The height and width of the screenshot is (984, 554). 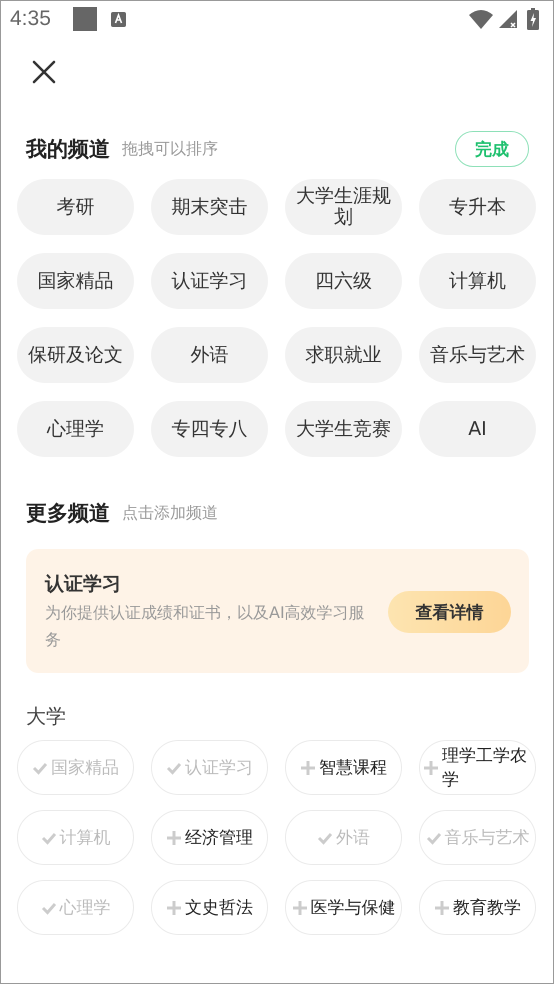 I want to click on channel-chip: 医学与保健, so click(x=343, y=907).